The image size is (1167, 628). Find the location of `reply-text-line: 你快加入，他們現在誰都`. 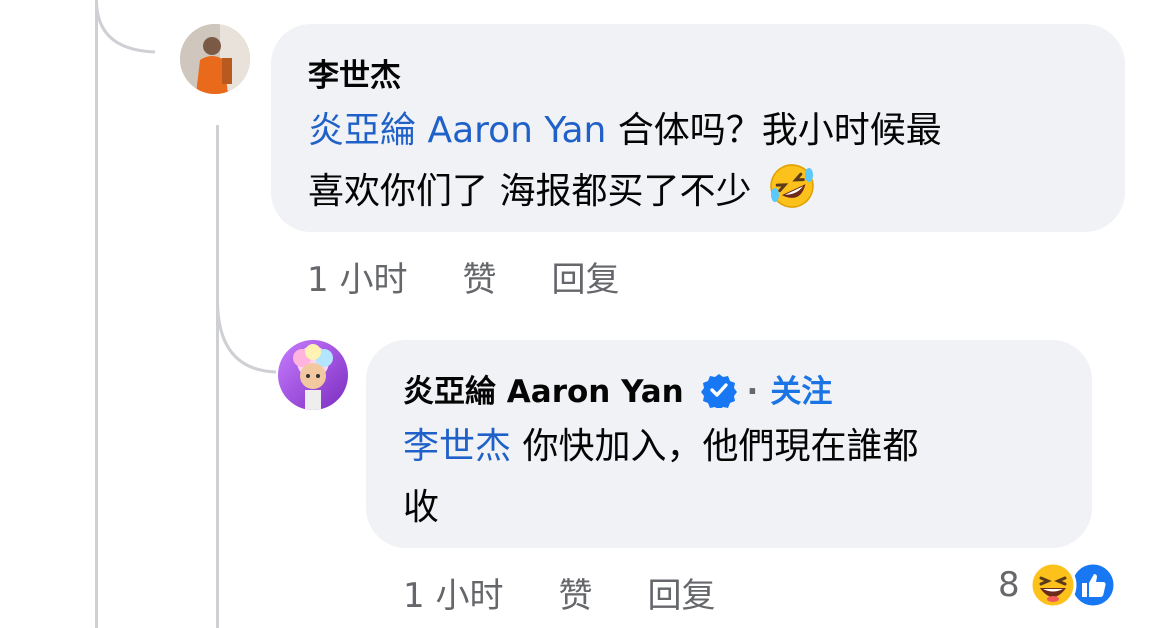

reply-text-line: 你快加入，他們現在誰都 is located at coordinates (715, 446).